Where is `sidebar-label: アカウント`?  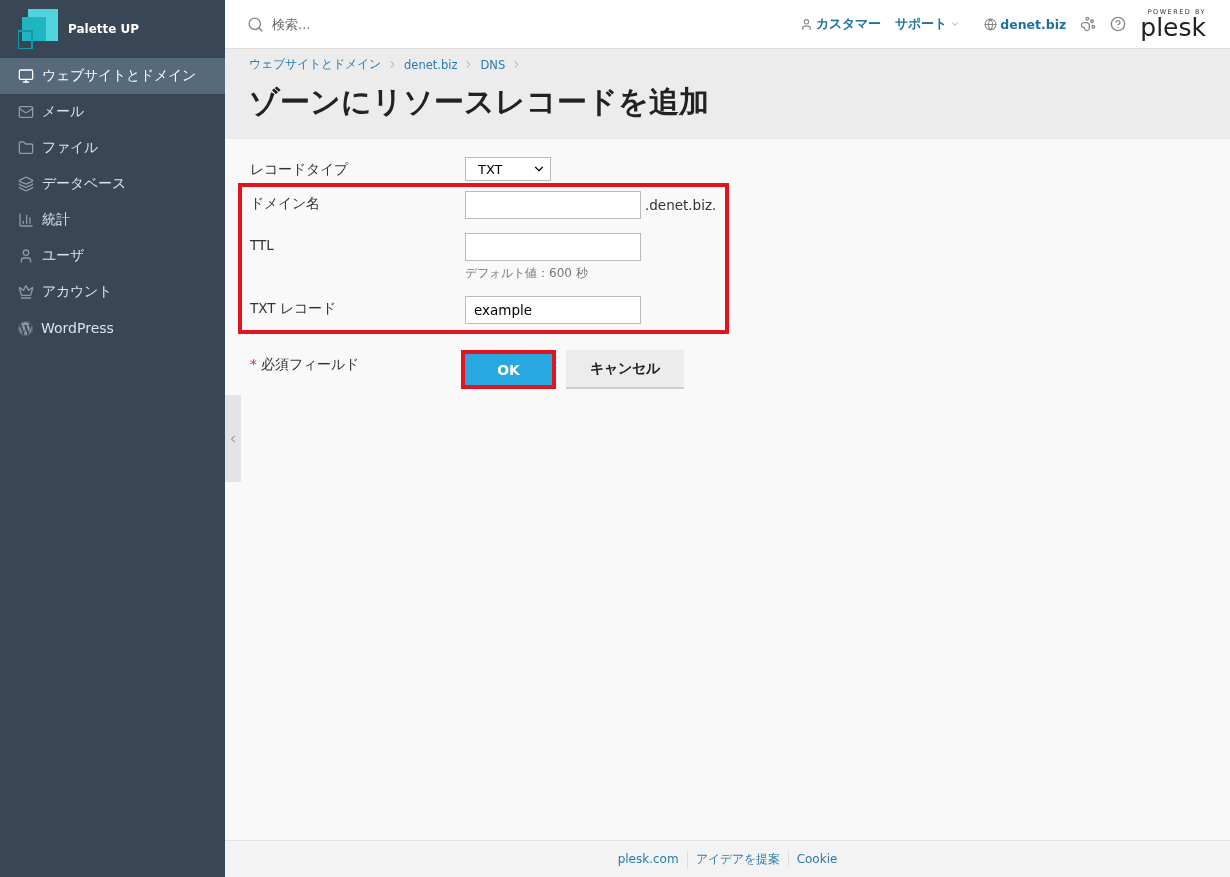
sidebar-label: アカウント is located at coordinates (77, 292).